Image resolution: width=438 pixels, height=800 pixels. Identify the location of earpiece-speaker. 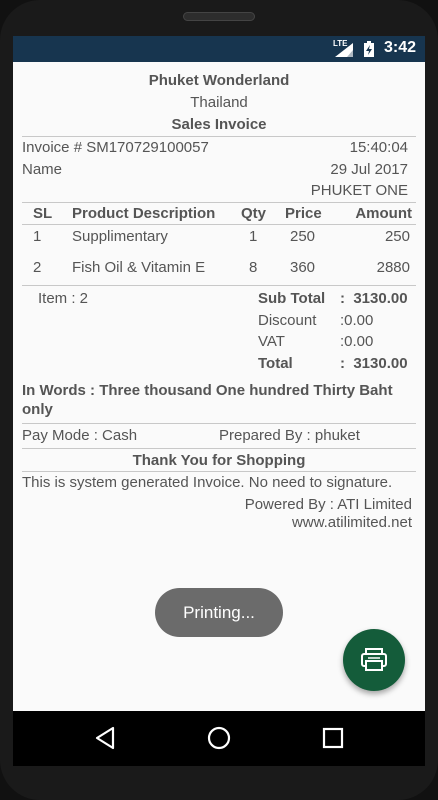
(219, 16).